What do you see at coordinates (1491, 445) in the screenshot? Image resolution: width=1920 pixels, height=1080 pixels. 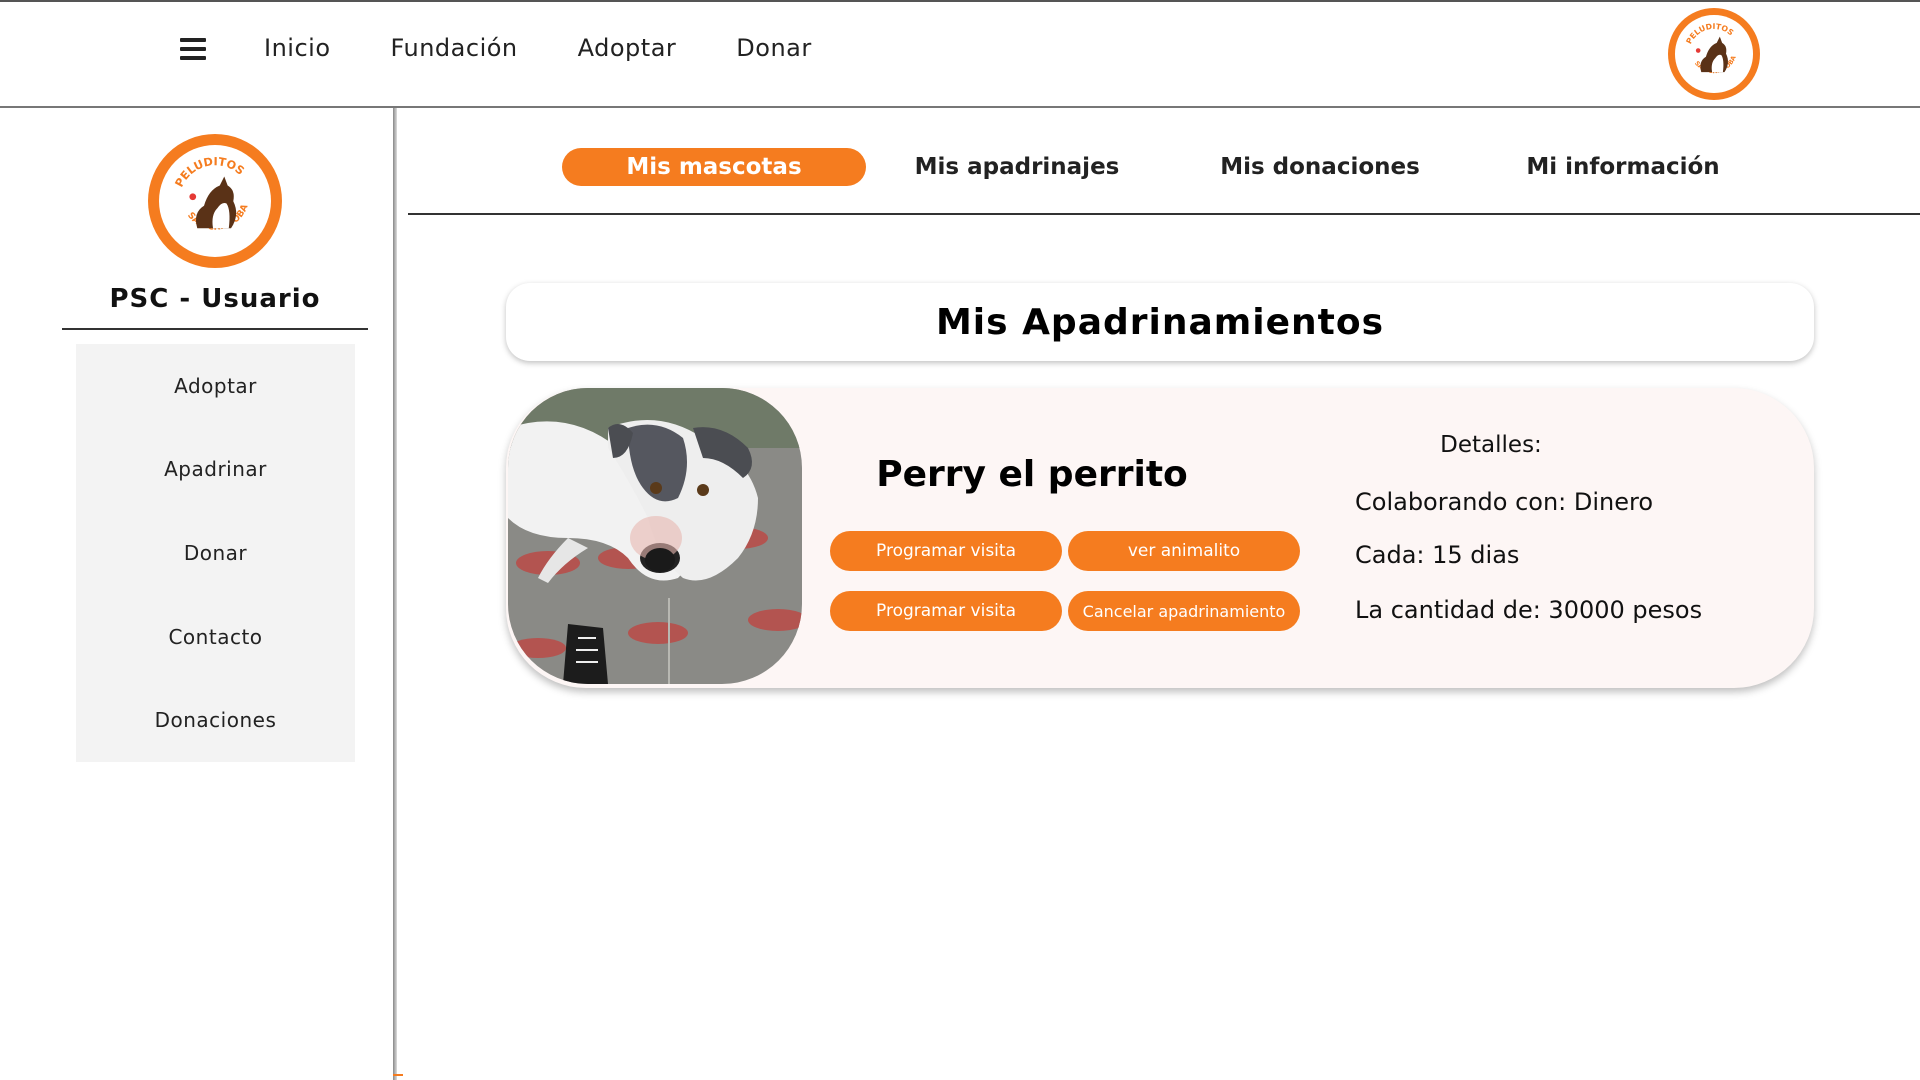 I see `details-title: Detalles:` at bounding box center [1491, 445].